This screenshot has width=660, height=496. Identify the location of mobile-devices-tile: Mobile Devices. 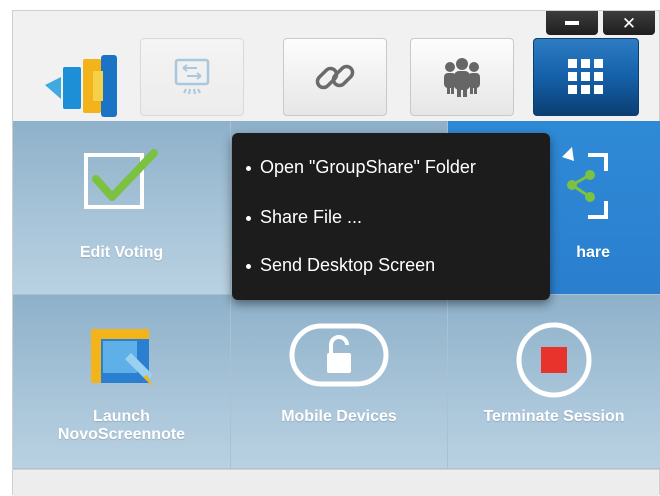
(339, 382).